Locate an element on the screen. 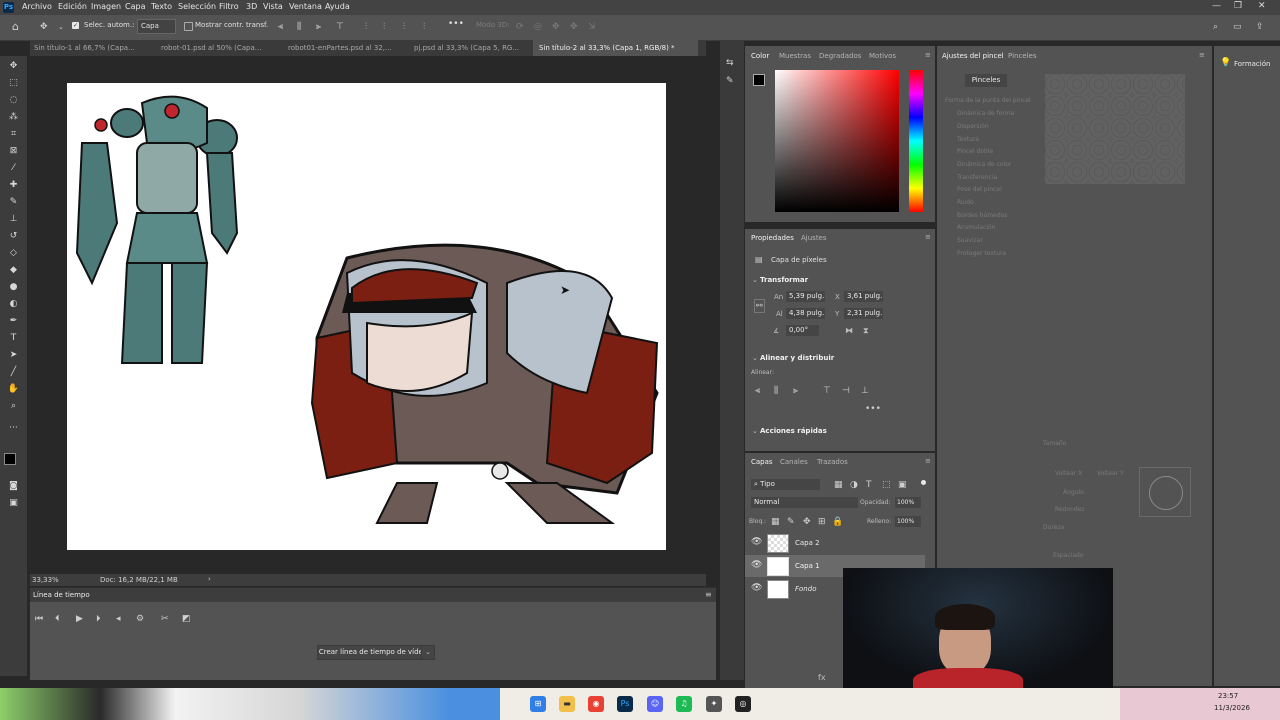  layer-row: 👁 Capa 2 is located at coordinates (835, 543).